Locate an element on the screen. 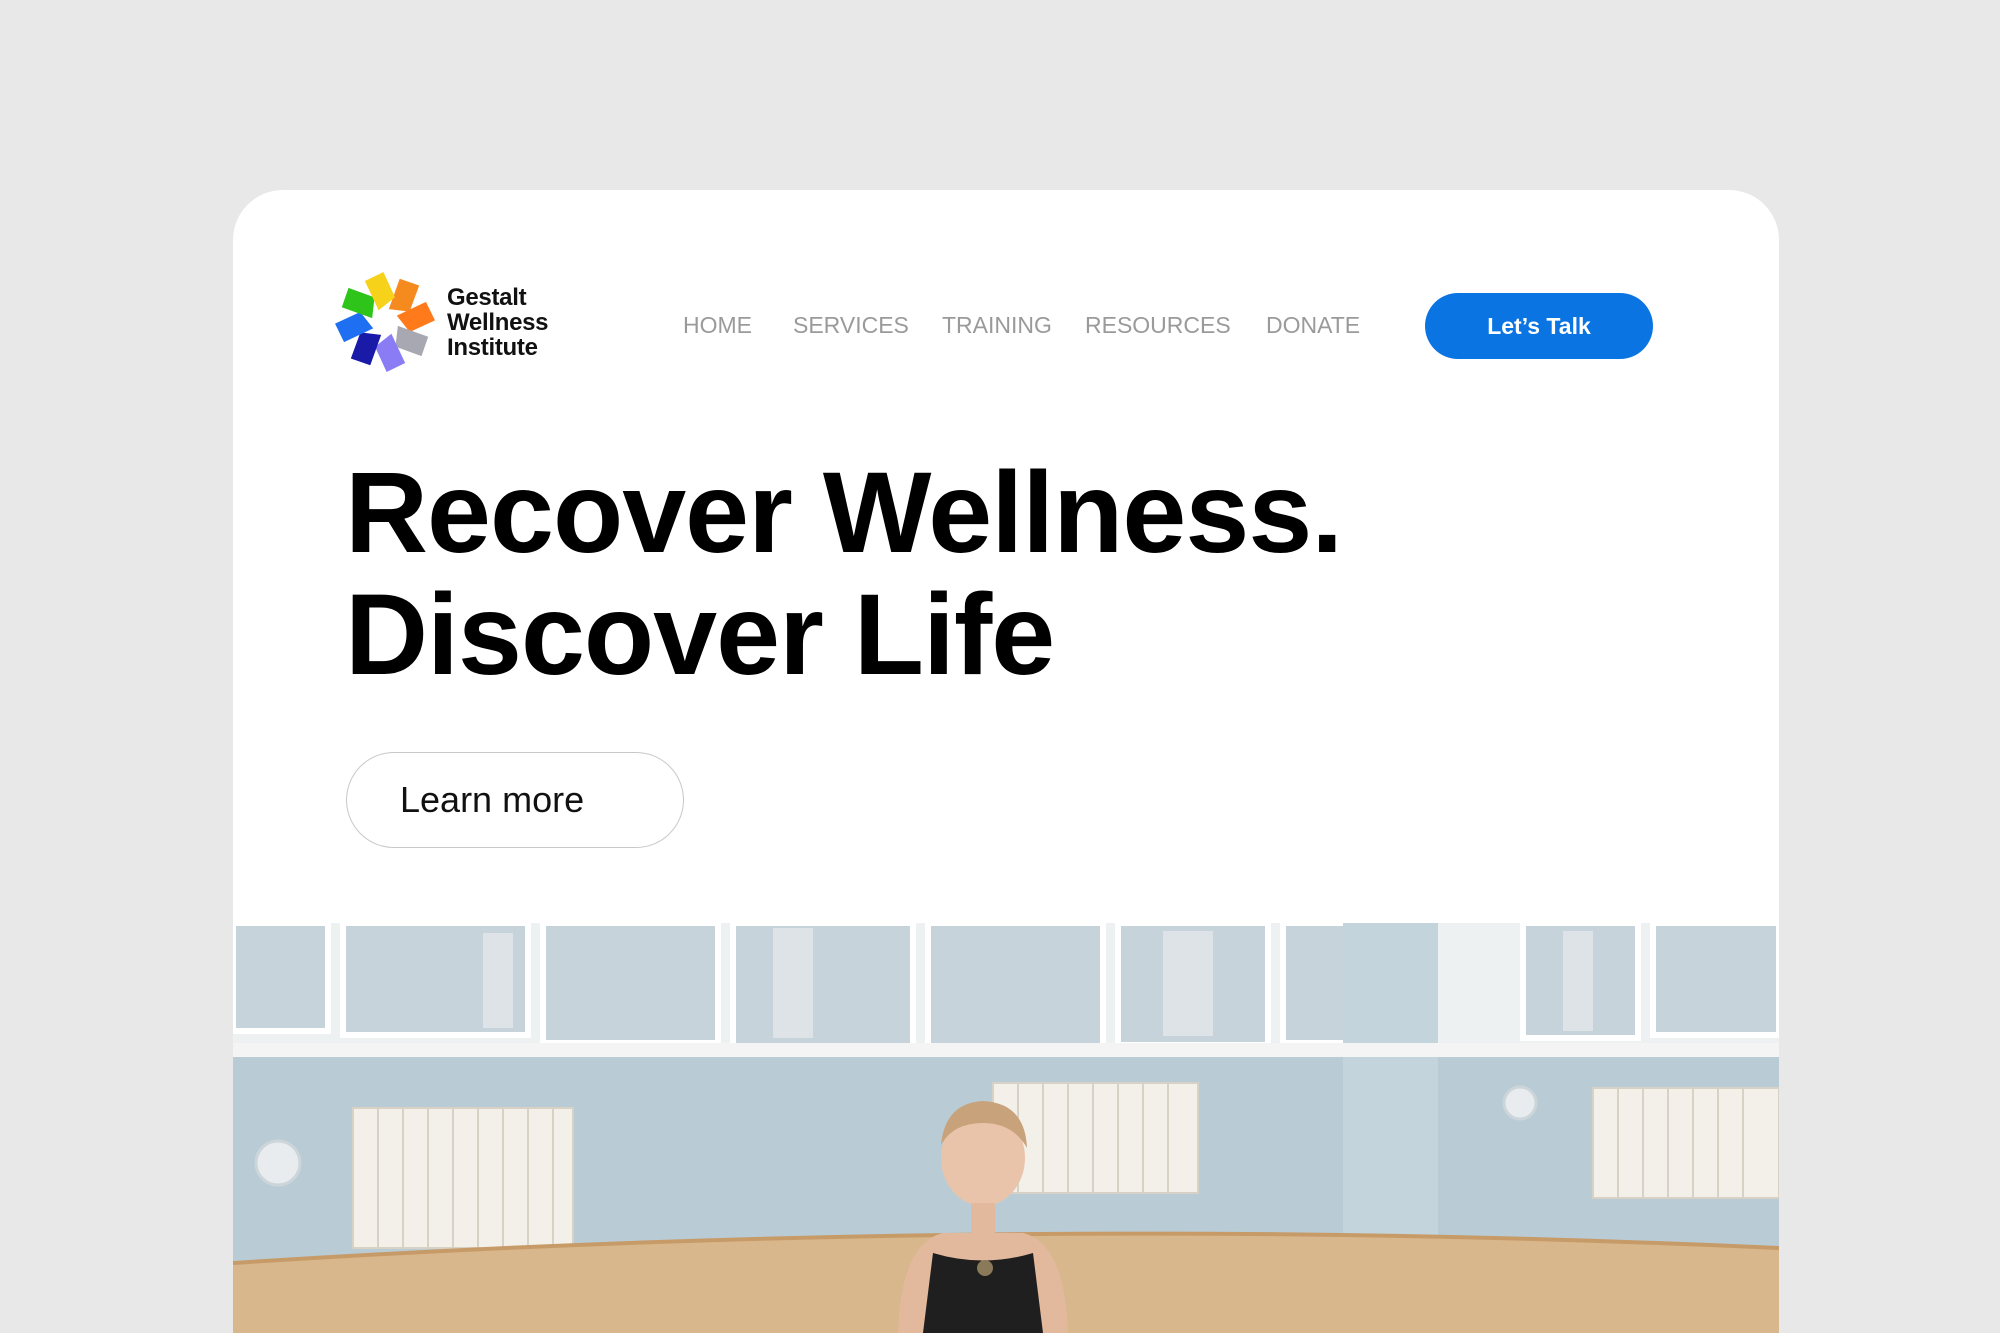 This screenshot has height=1333, width=2000. nav-item-resources: RESOURCES is located at coordinates (1158, 325).